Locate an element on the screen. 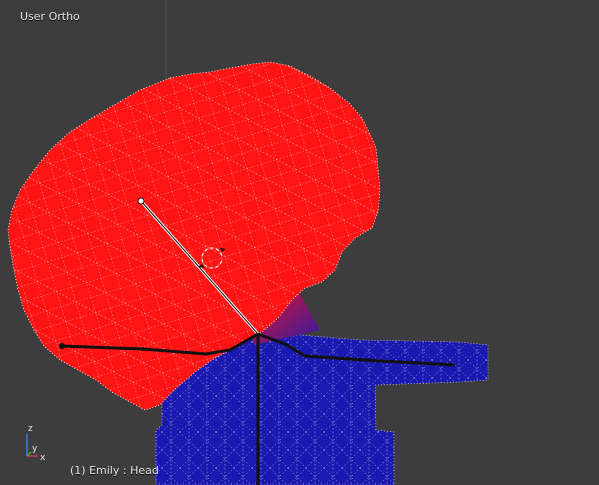 Image resolution: width=599 pixels, height=485 pixels. object-info-label: (1) Emily : Head is located at coordinates (114, 470).